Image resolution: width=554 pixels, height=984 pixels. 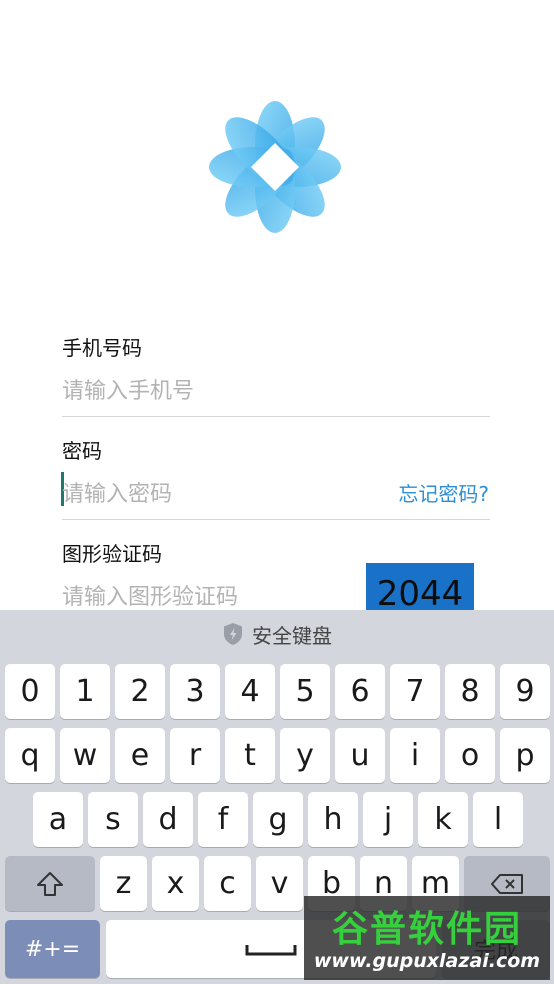 I want to click on key-a: a, so click(x=58, y=819).